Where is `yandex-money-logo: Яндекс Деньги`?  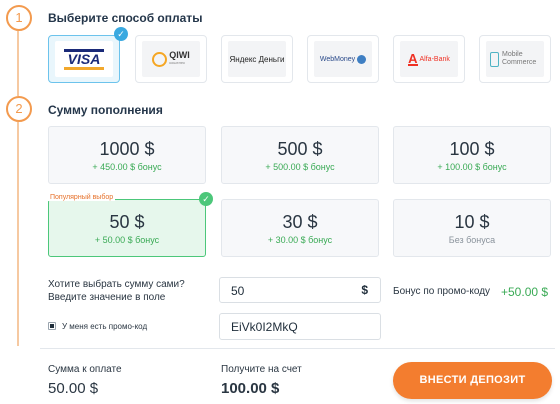
yandex-money-logo: Яндекс Деньги is located at coordinates (257, 59).